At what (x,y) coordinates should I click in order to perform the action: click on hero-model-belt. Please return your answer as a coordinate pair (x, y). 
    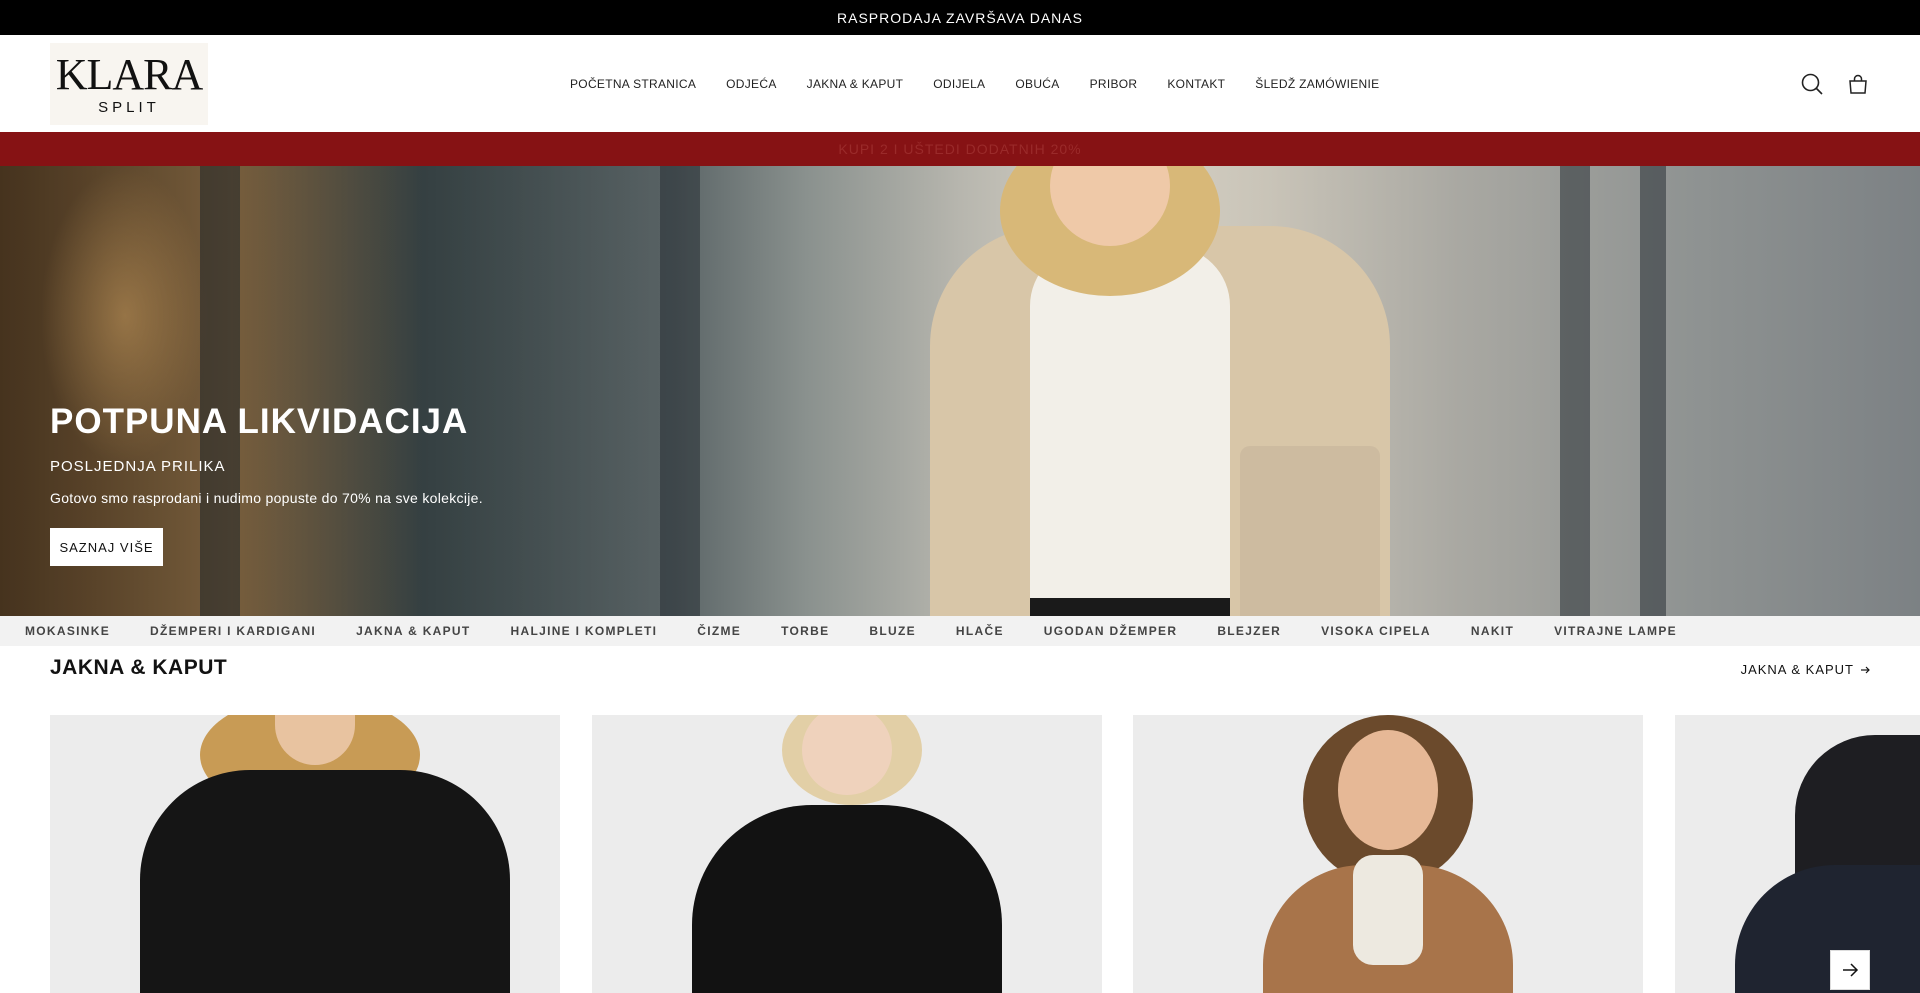
    Looking at the image, I should click on (1130, 607).